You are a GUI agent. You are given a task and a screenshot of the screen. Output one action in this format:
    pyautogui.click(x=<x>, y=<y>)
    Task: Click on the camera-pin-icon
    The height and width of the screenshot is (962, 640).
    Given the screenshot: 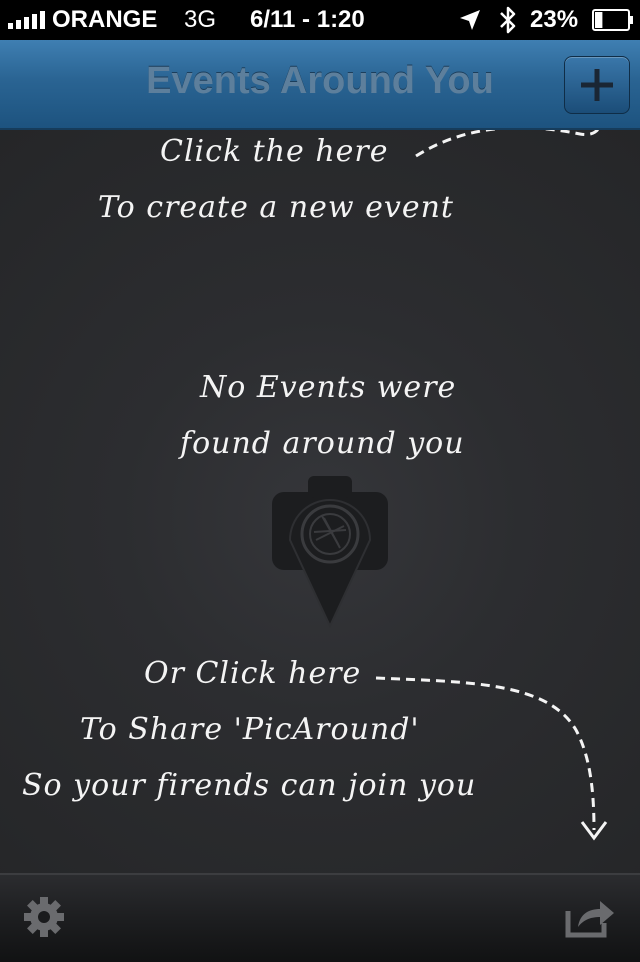 What is the action you would take?
    pyautogui.click(x=330, y=552)
    